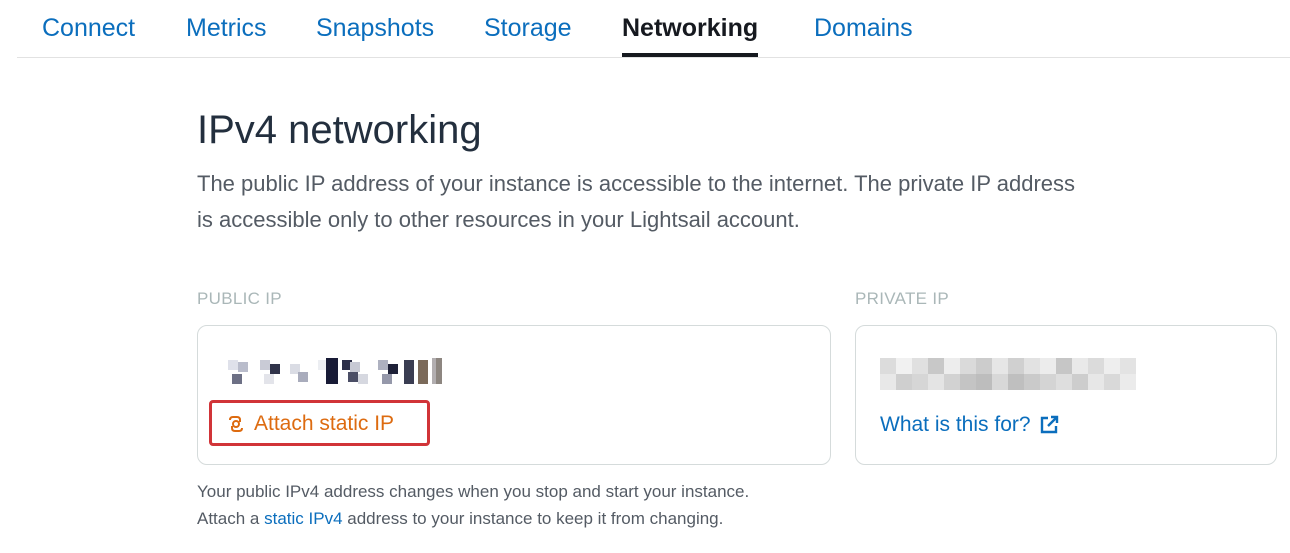 The width and height of the screenshot is (1290, 553). I want to click on what-is-this-for-label: What is this for?, so click(955, 424).